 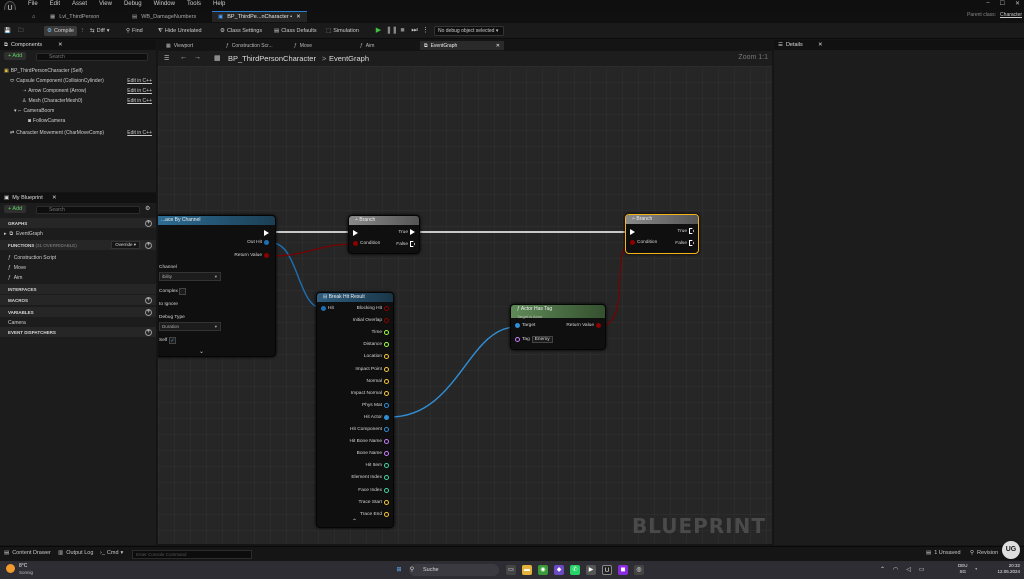 I want to click on pin-output: Initial Overlap, so click(x=371, y=321).